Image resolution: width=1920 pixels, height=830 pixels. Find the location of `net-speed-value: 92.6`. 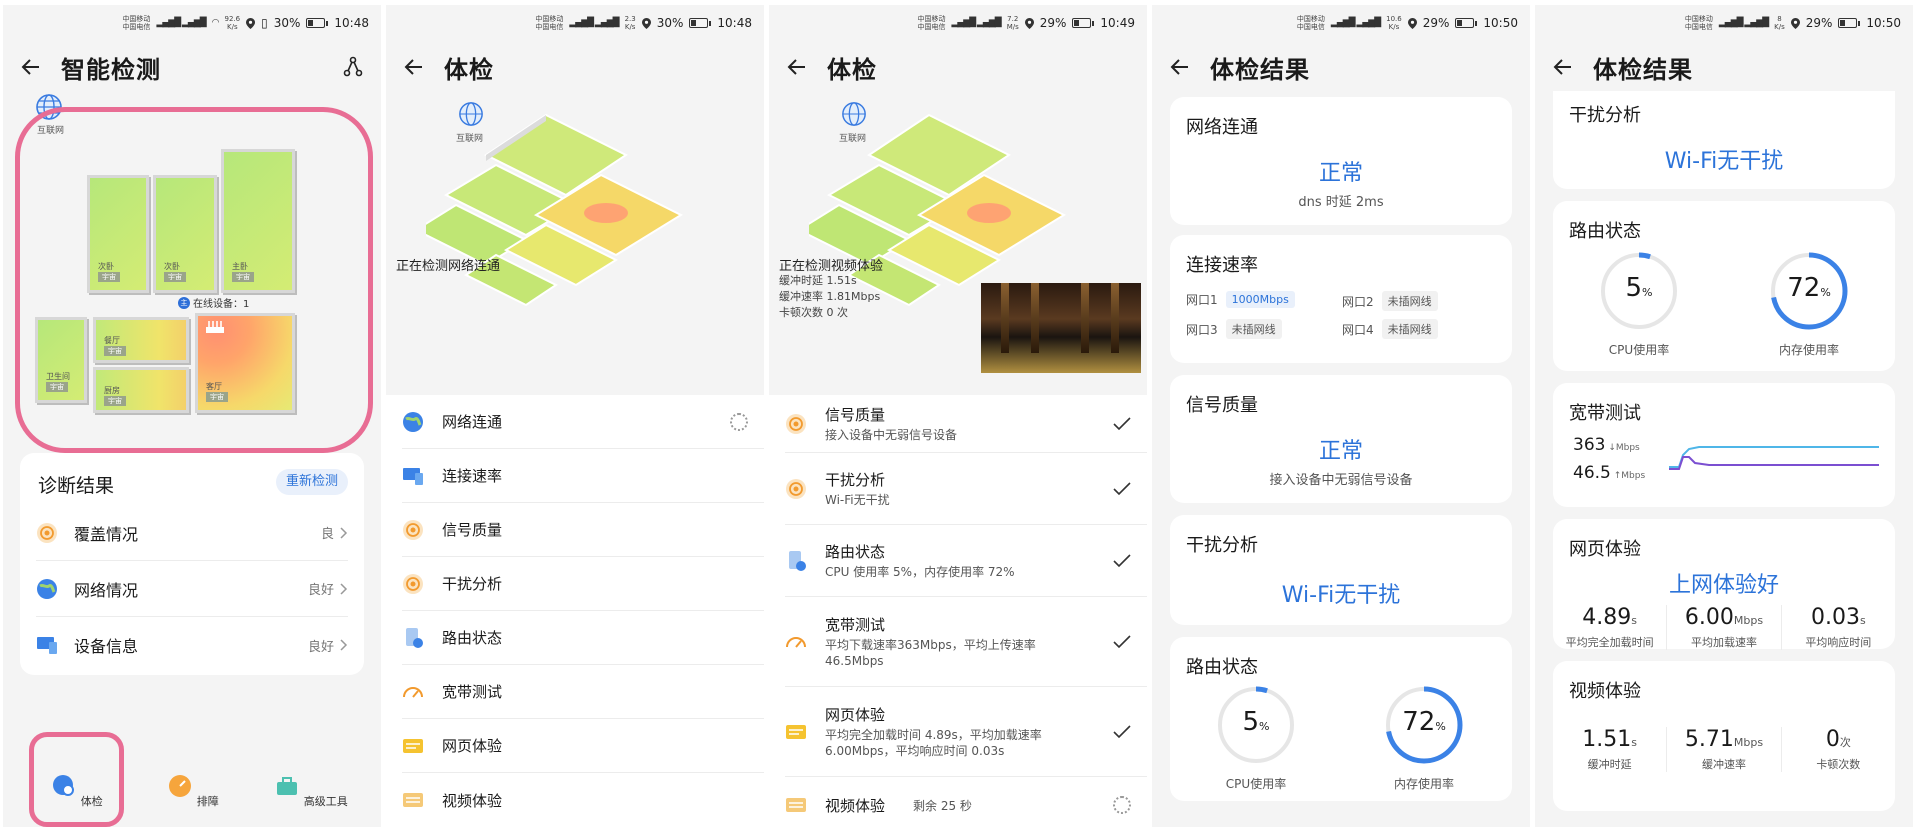

net-speed-value: 92.6 is located at coordinates (232, 19).